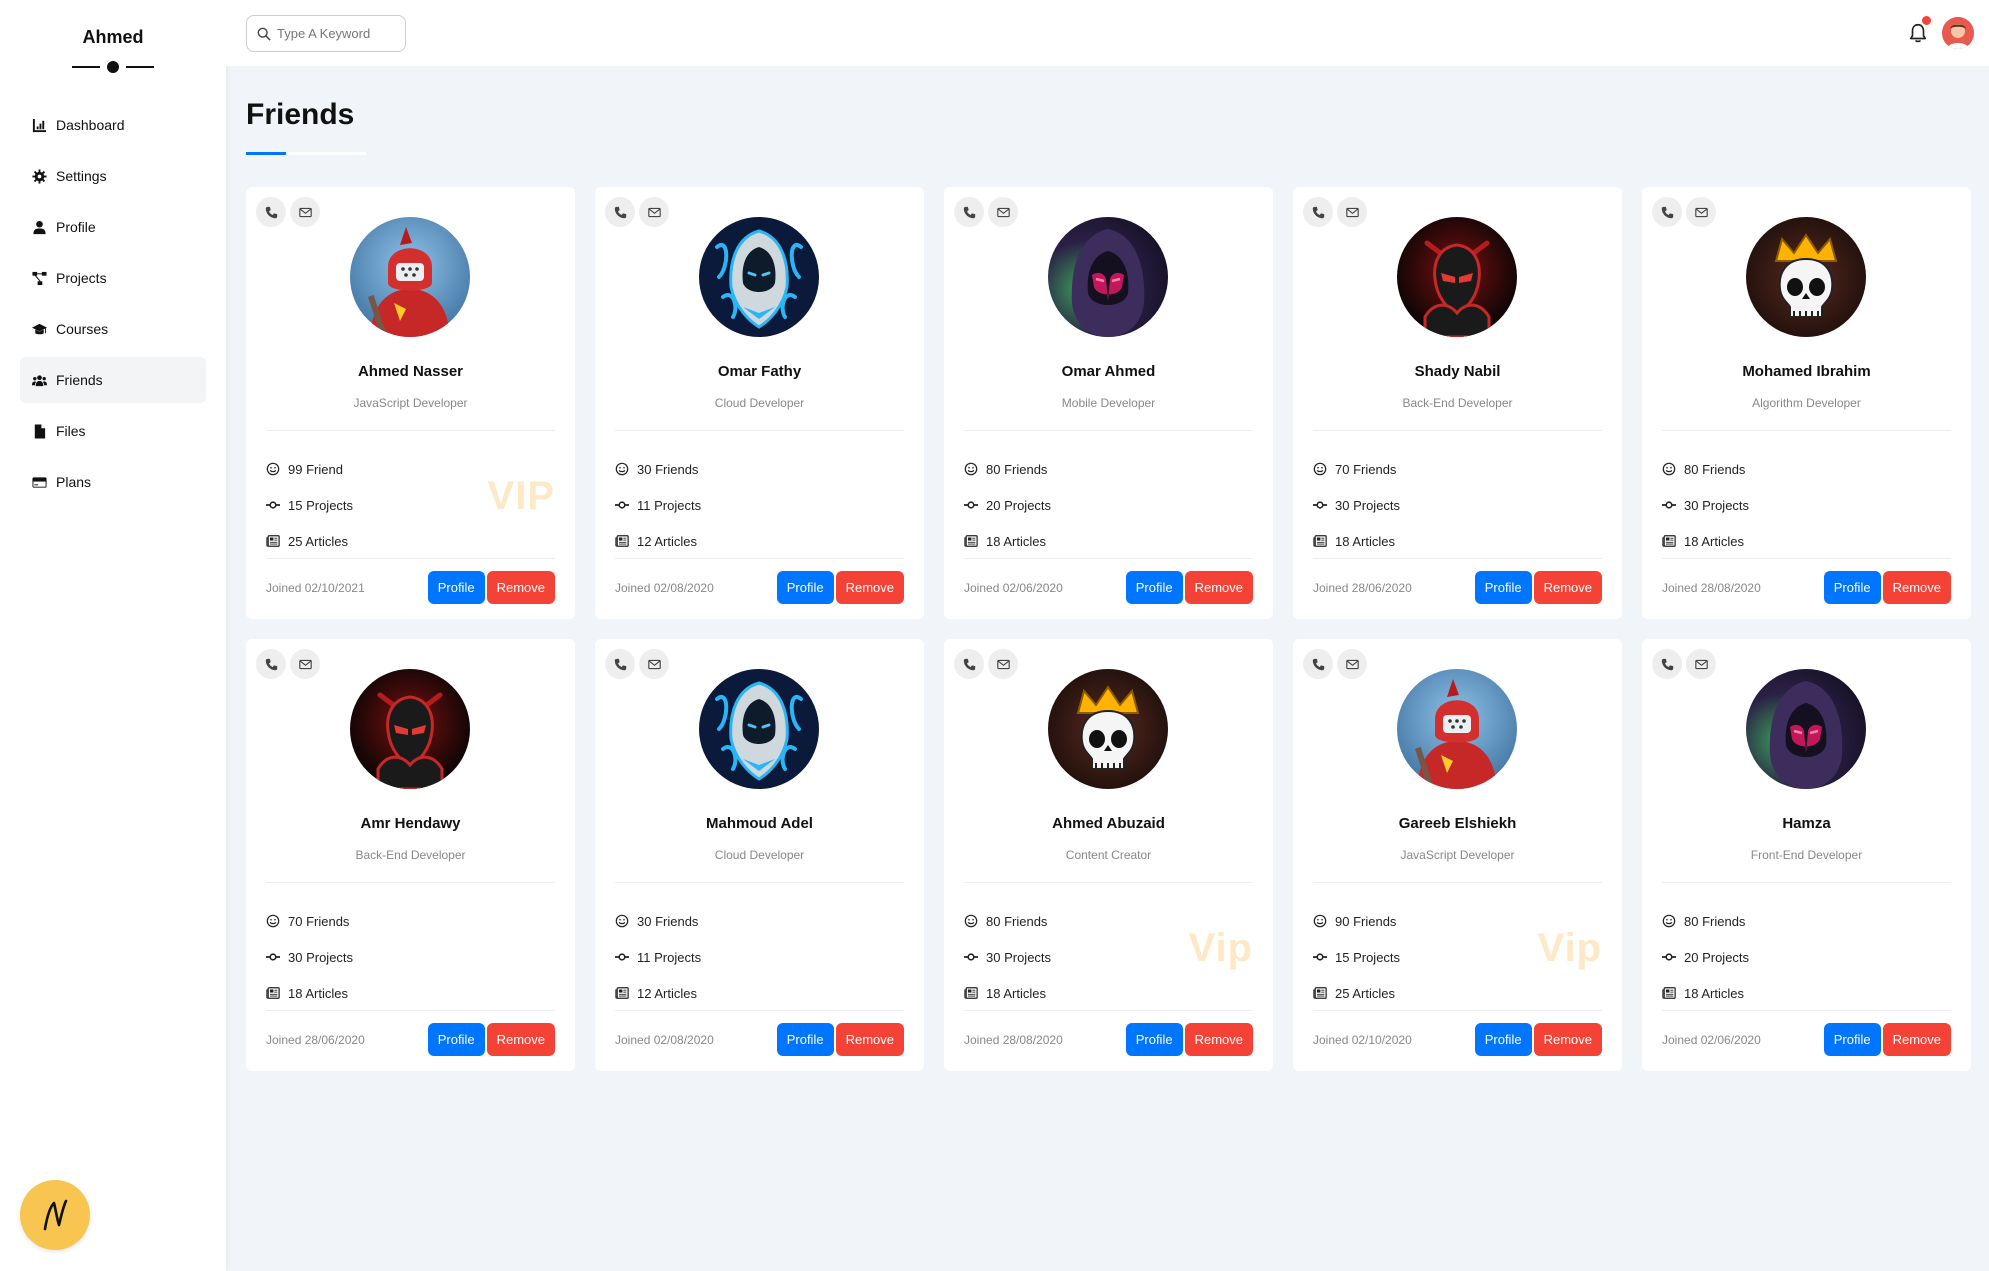  I want to click on contact-actions, so click(1335, 212).